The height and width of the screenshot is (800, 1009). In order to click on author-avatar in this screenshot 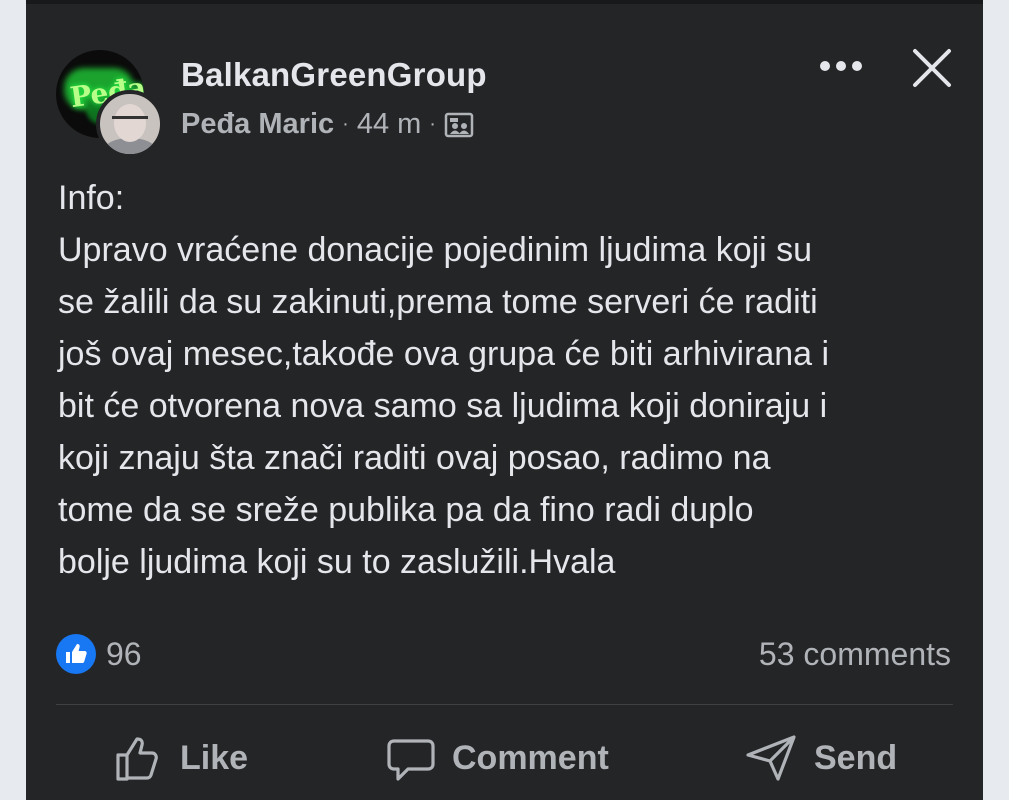, I will do `click(130, 124)`.